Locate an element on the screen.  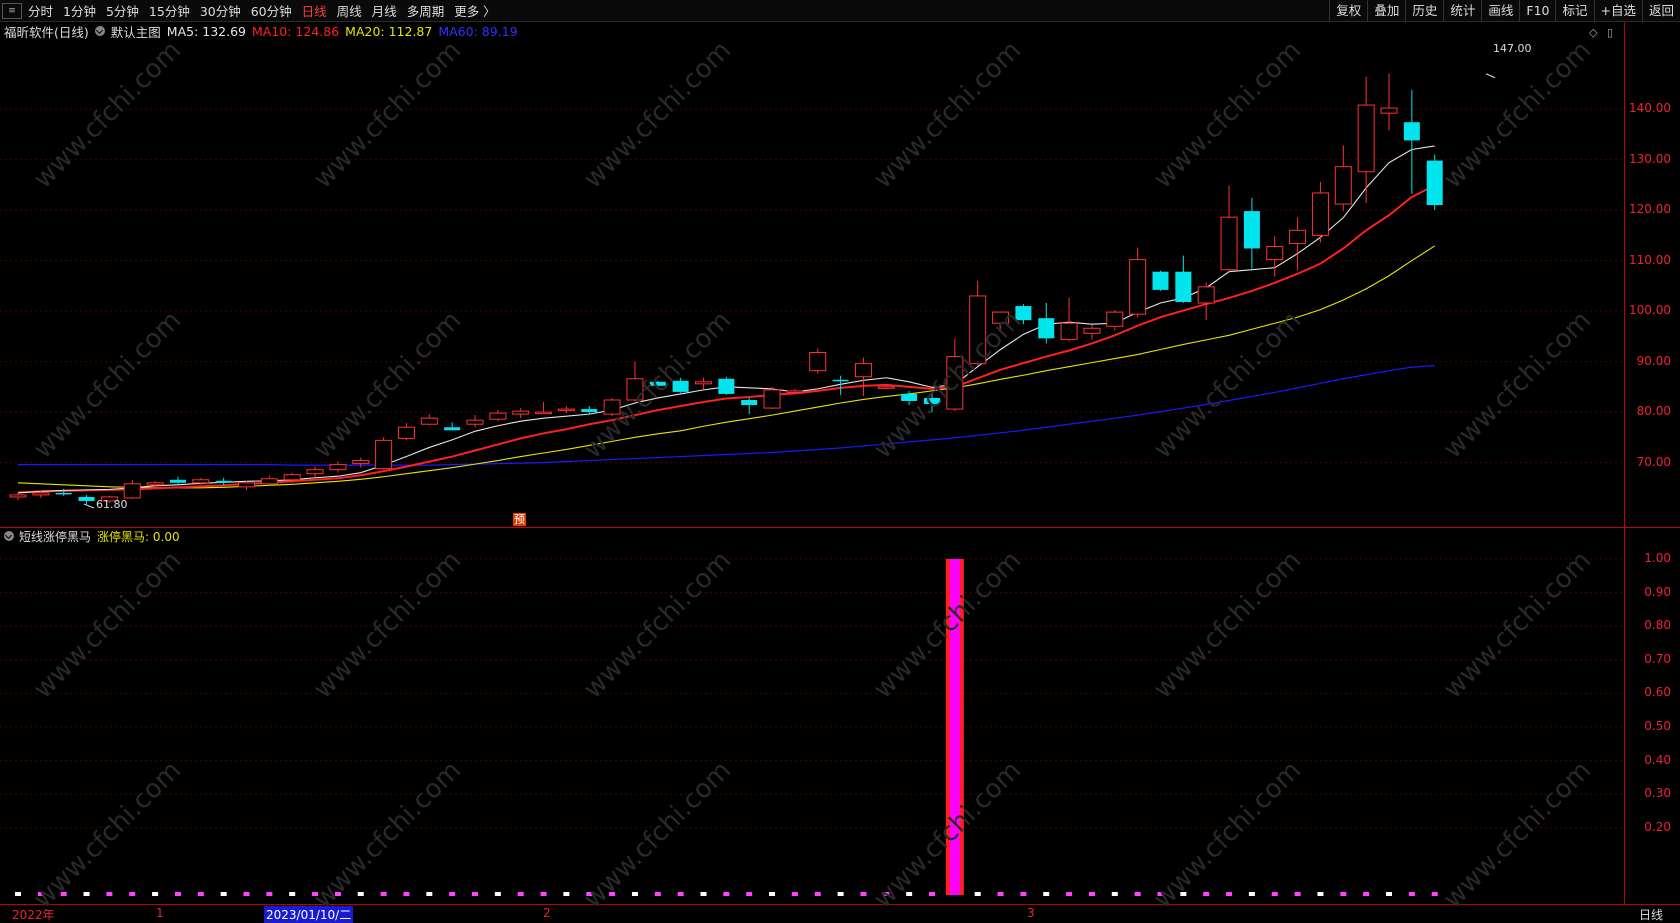
price-axis-label: 130.00 is located at coordinates (1650, 158).